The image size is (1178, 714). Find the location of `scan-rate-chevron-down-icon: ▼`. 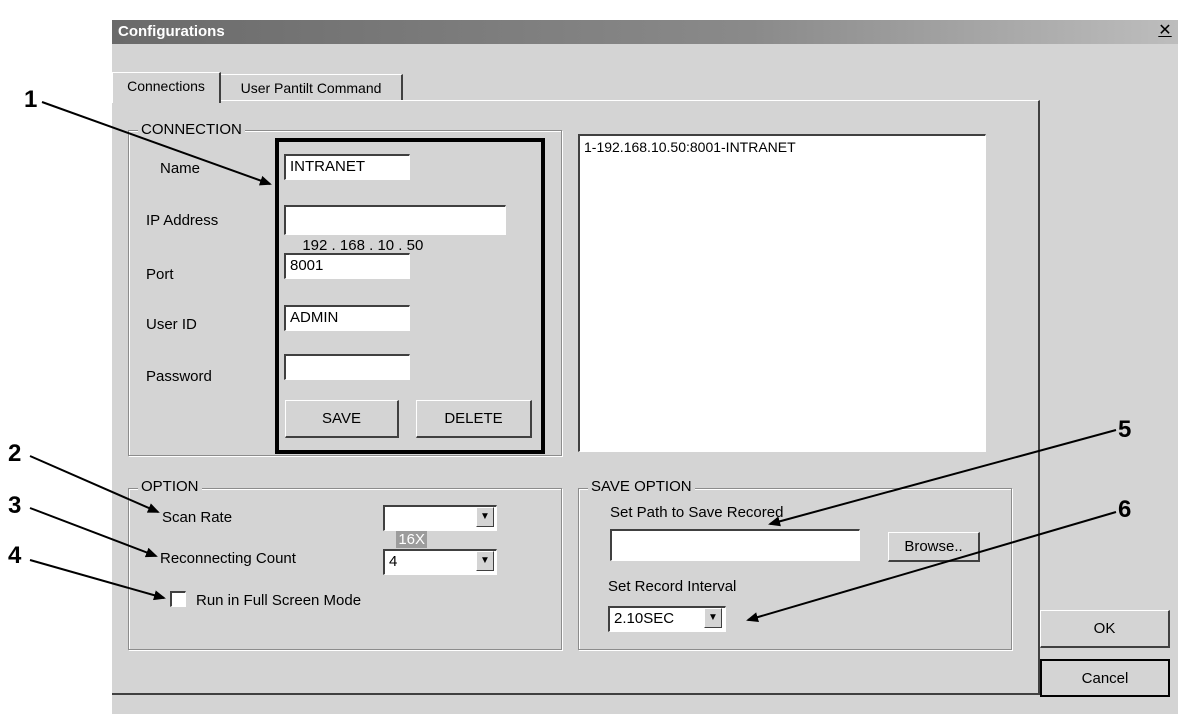

scan-rate-chevron-down-icon: ▼ is located at coordinates (485, 517).